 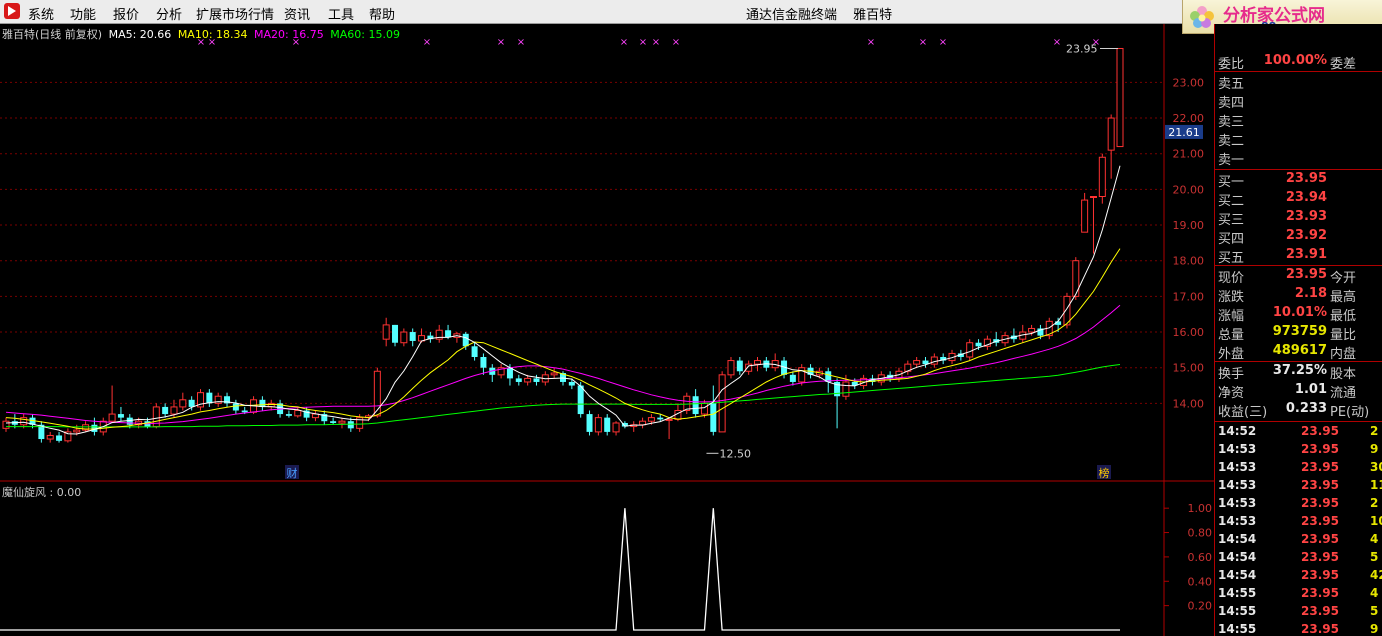 What do you see at coordinates (341, 13) in the screenshot?
I see `menu-tools: 工具` at bounding box center [341, 13].